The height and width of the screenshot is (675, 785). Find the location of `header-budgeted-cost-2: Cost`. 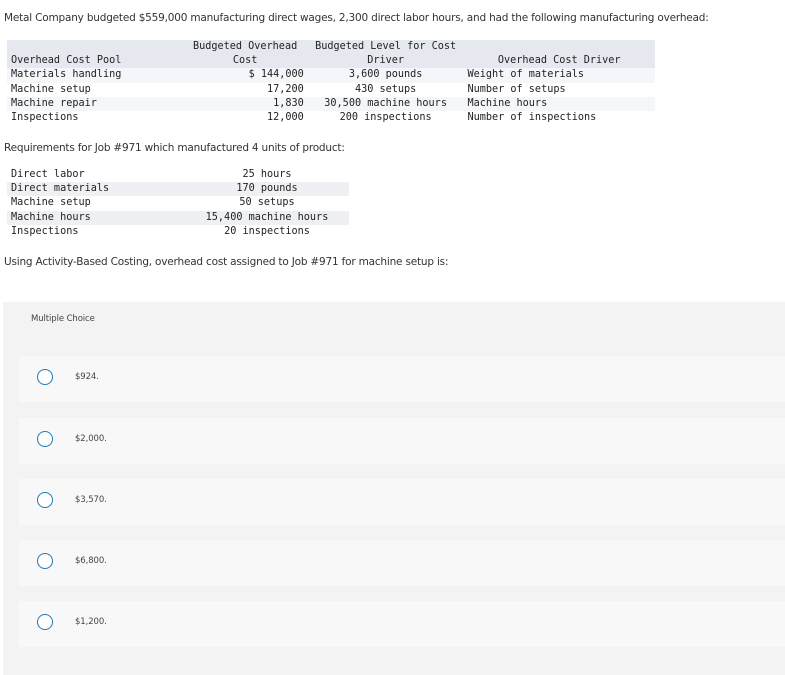

header-budgeted-cost-2: Cost is located at coordinates (245, 61).